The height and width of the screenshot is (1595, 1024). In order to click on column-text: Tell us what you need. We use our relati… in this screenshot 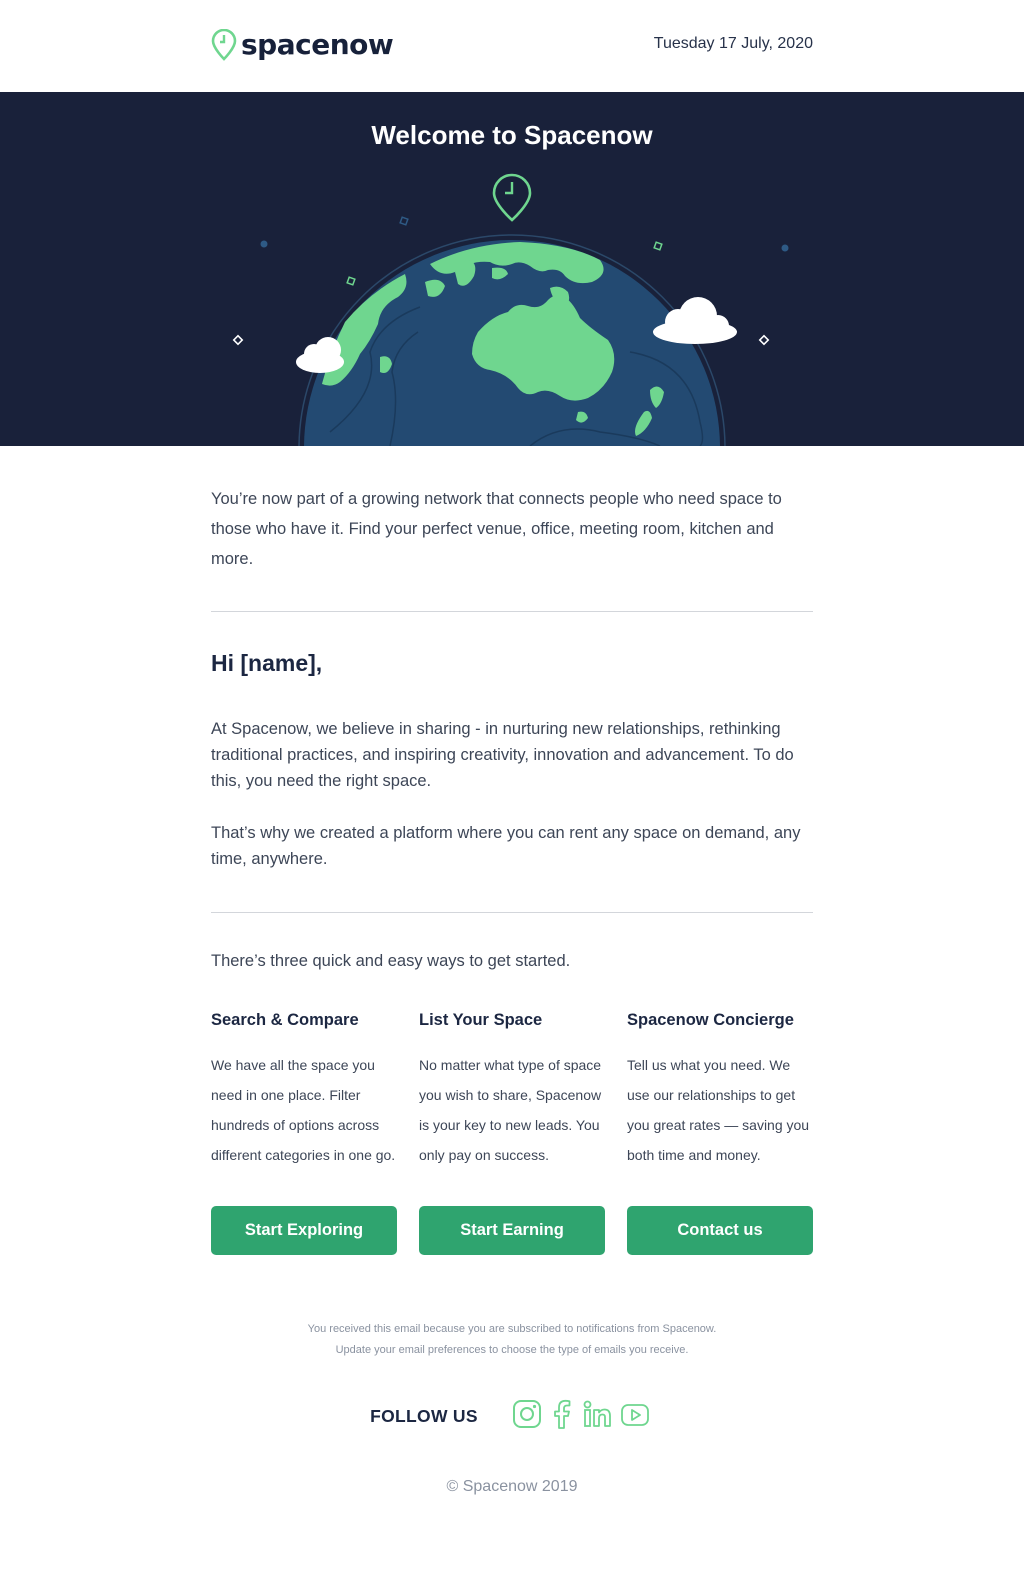, I will do `click(718, 1110)`.